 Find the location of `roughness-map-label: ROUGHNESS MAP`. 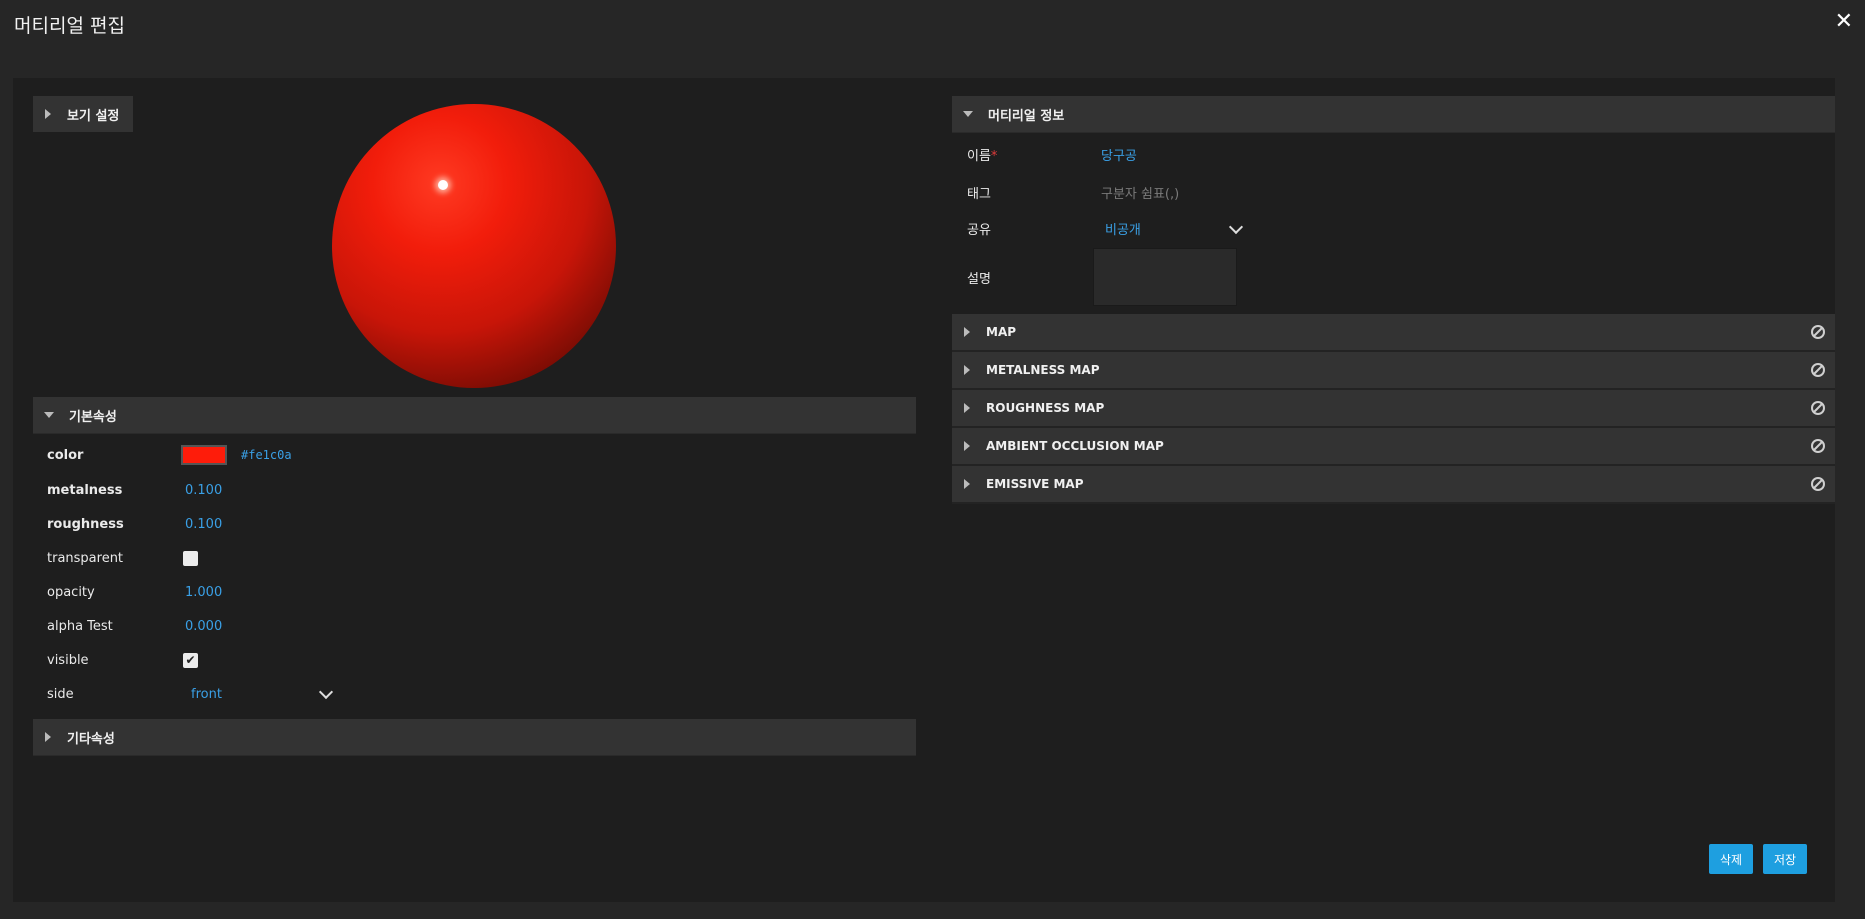

roughness-map-label: ROUGHNESS MAP is located at coordinates (1045, 408).